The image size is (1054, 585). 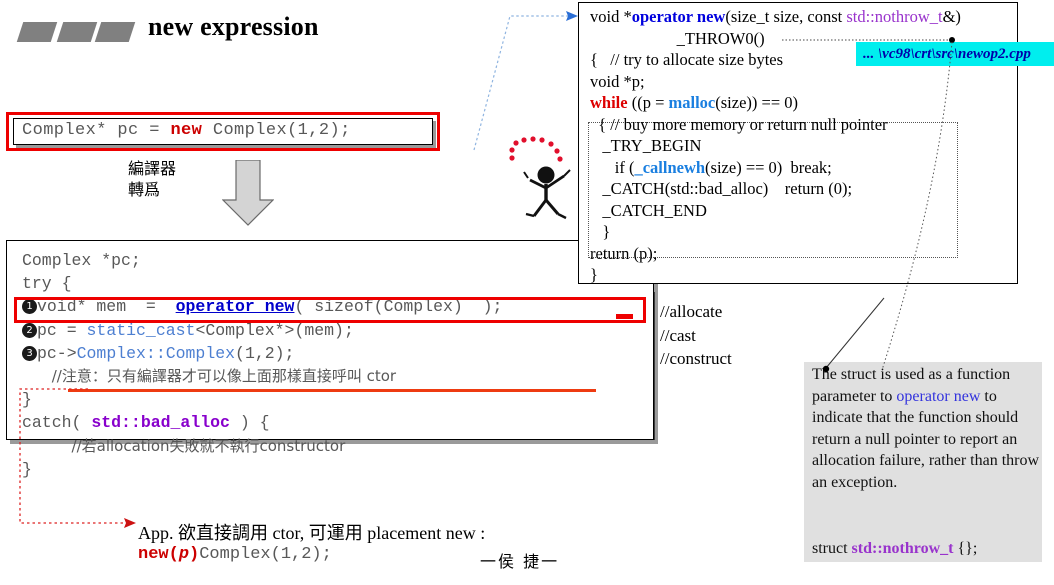 What do you see at coordinates (624, 316) in the screenshot?
I see `size-arg-marker` at bounding box center [624, 316].